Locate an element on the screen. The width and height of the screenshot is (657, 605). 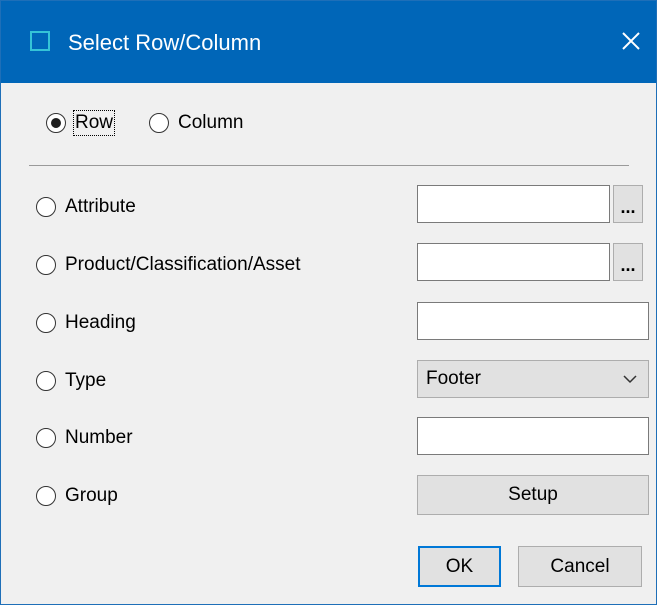
close-button is located at coordinates (631, 41).